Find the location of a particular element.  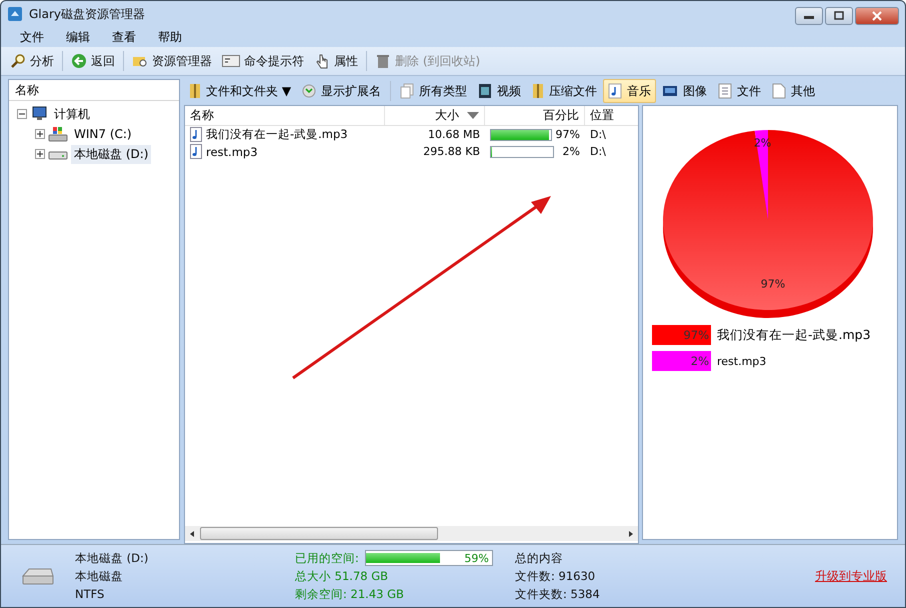

system-drive-icon is located at coordinates (58, 134).